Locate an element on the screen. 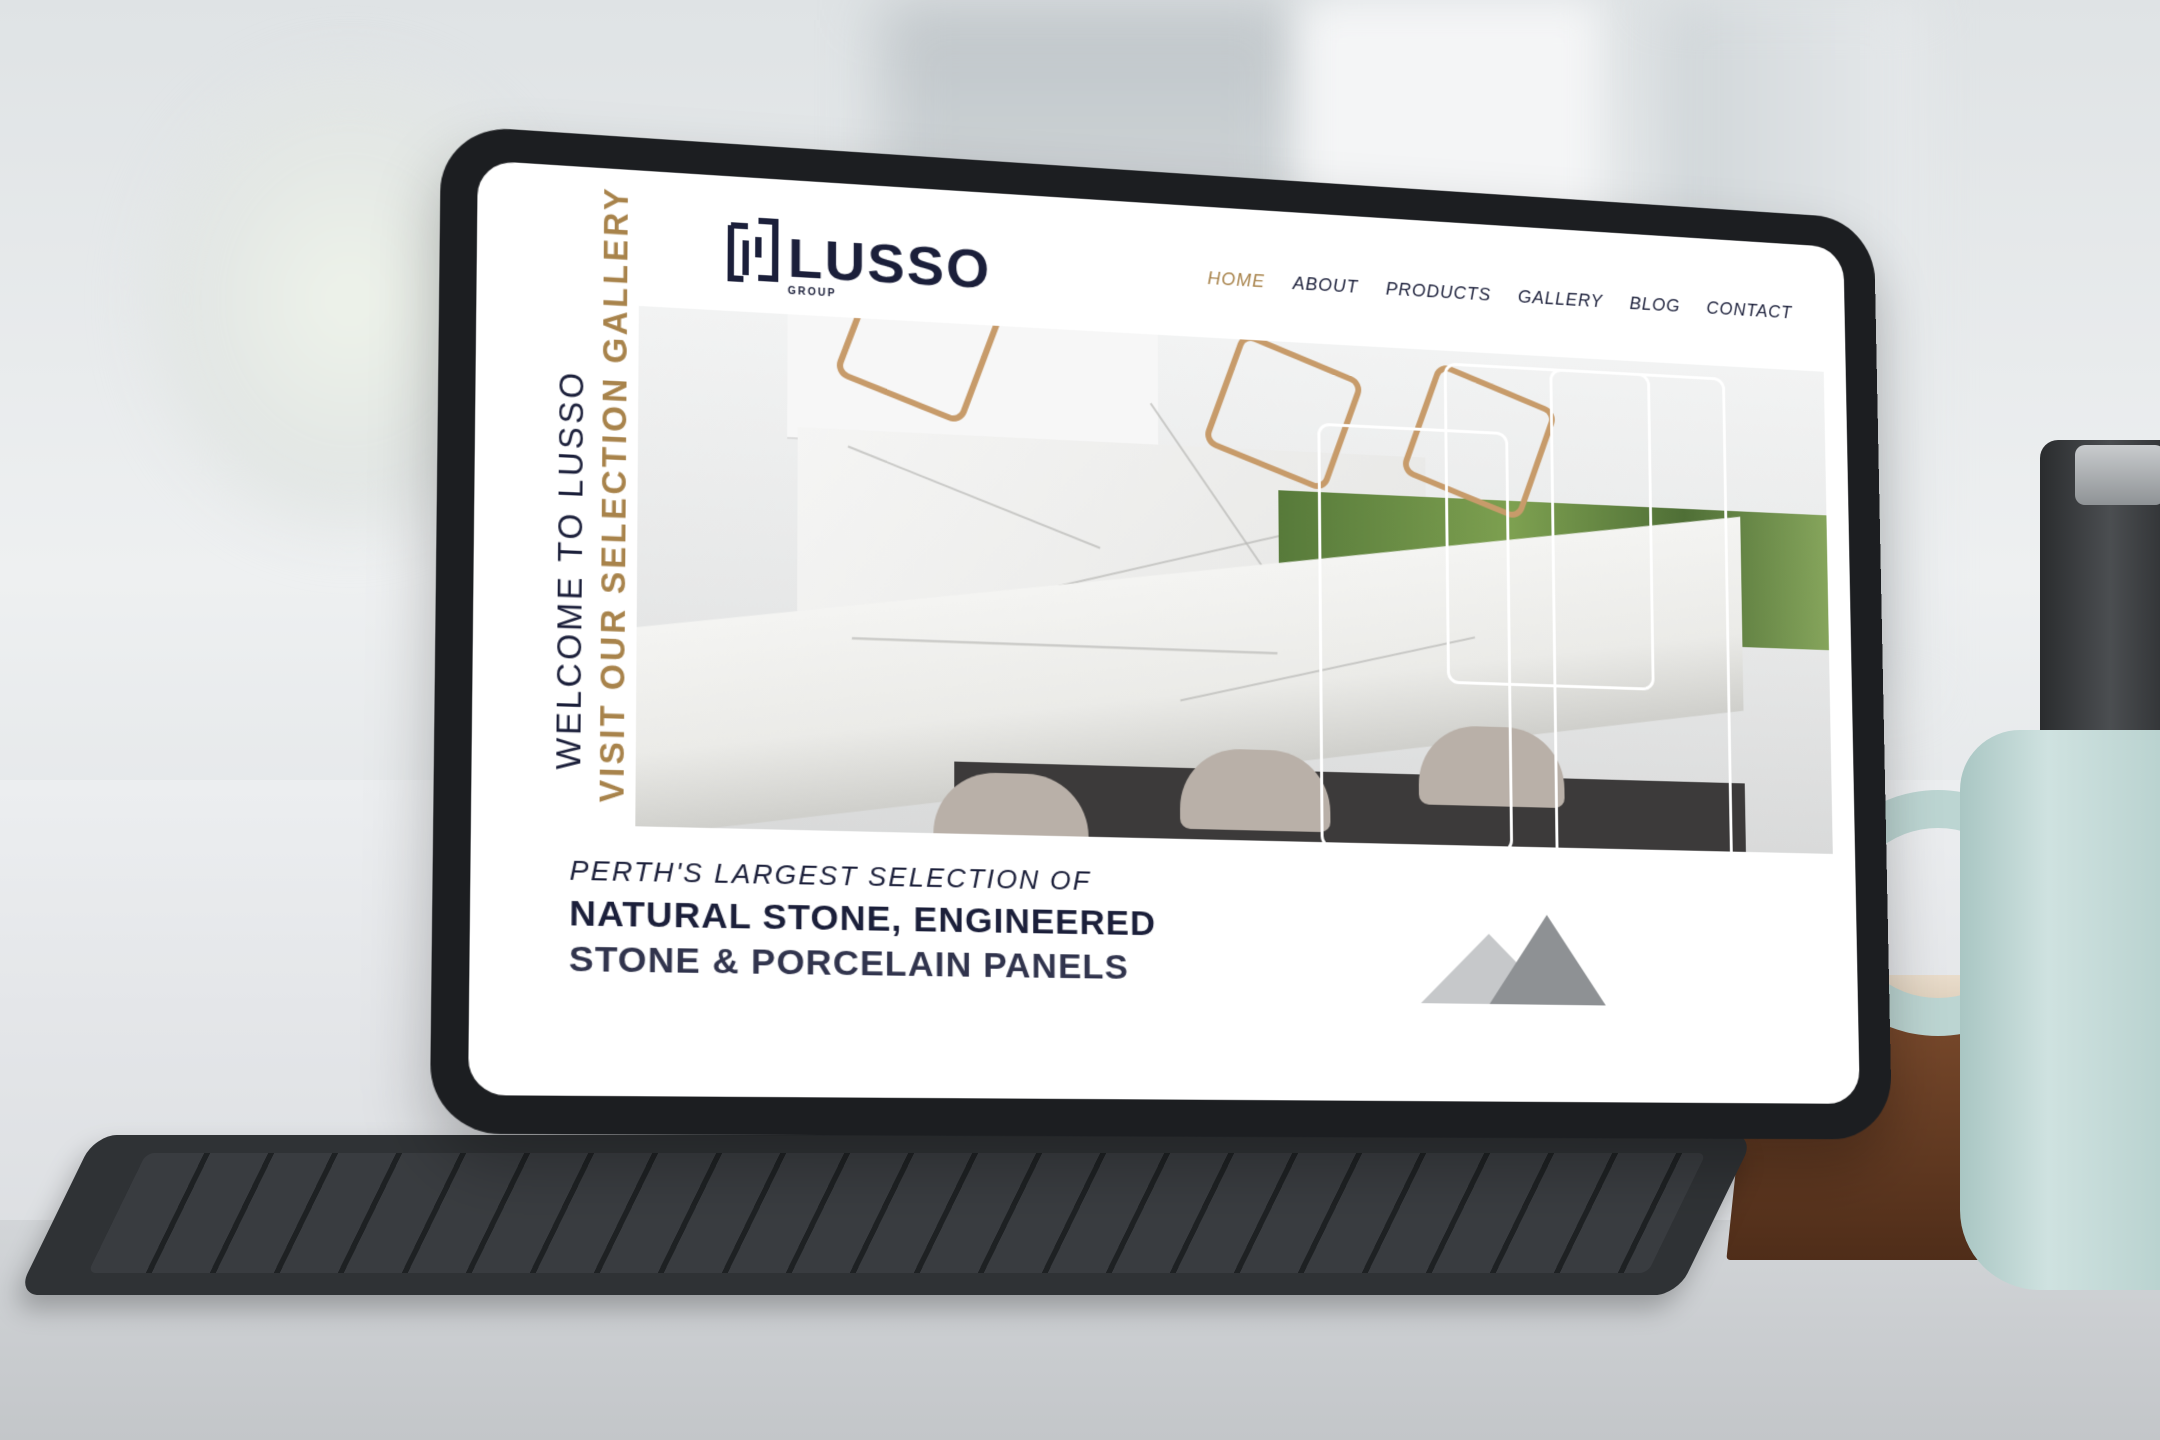 The image size is (2160, 1440). nav-home: HOME is located at coordinates (1236, 280).